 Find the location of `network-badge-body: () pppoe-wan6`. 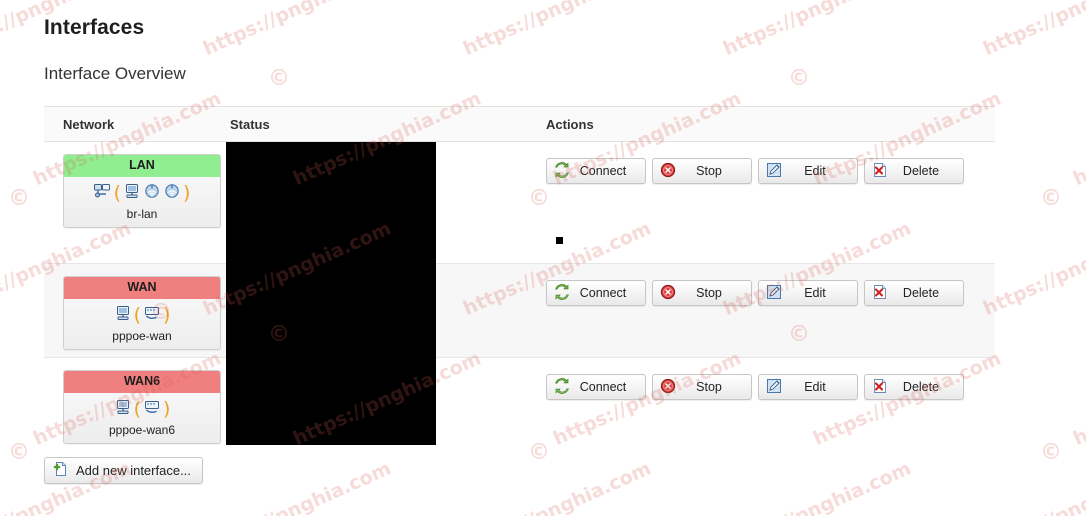

network-badge-body: () pppoe-wan6 is located at coordinates (142, 418).